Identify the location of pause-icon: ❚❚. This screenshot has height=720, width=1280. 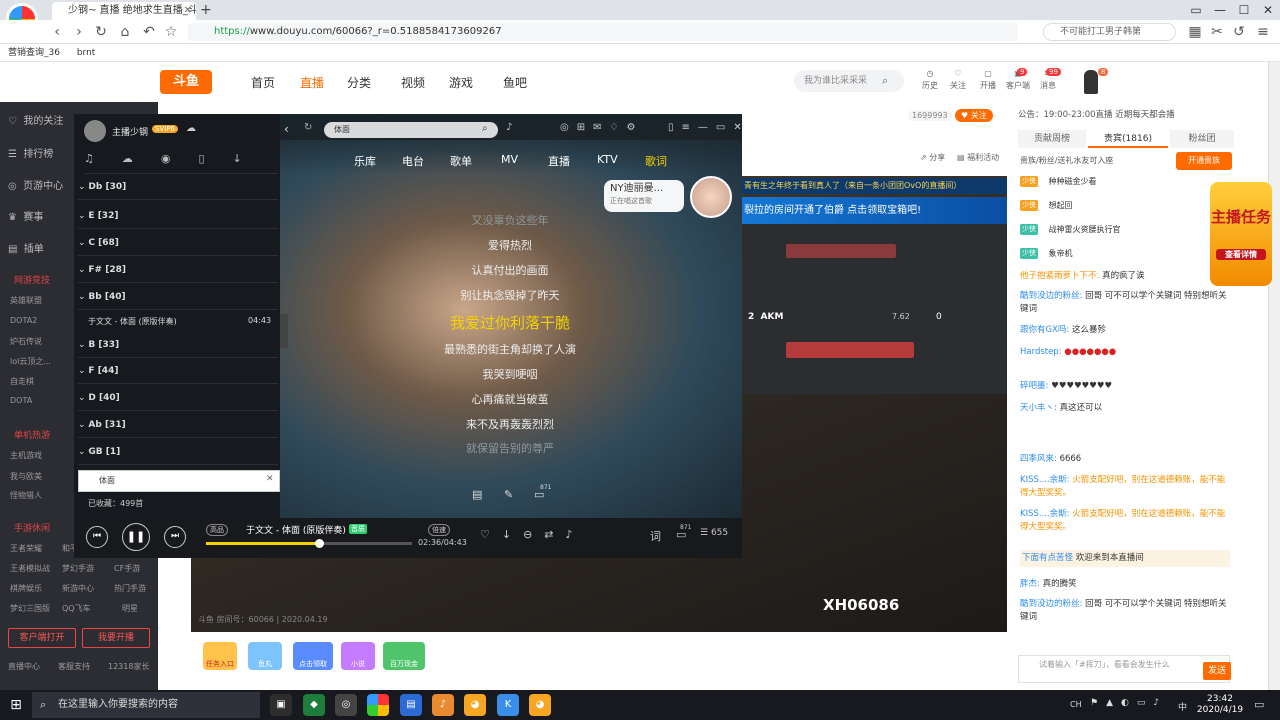
(136, 537).